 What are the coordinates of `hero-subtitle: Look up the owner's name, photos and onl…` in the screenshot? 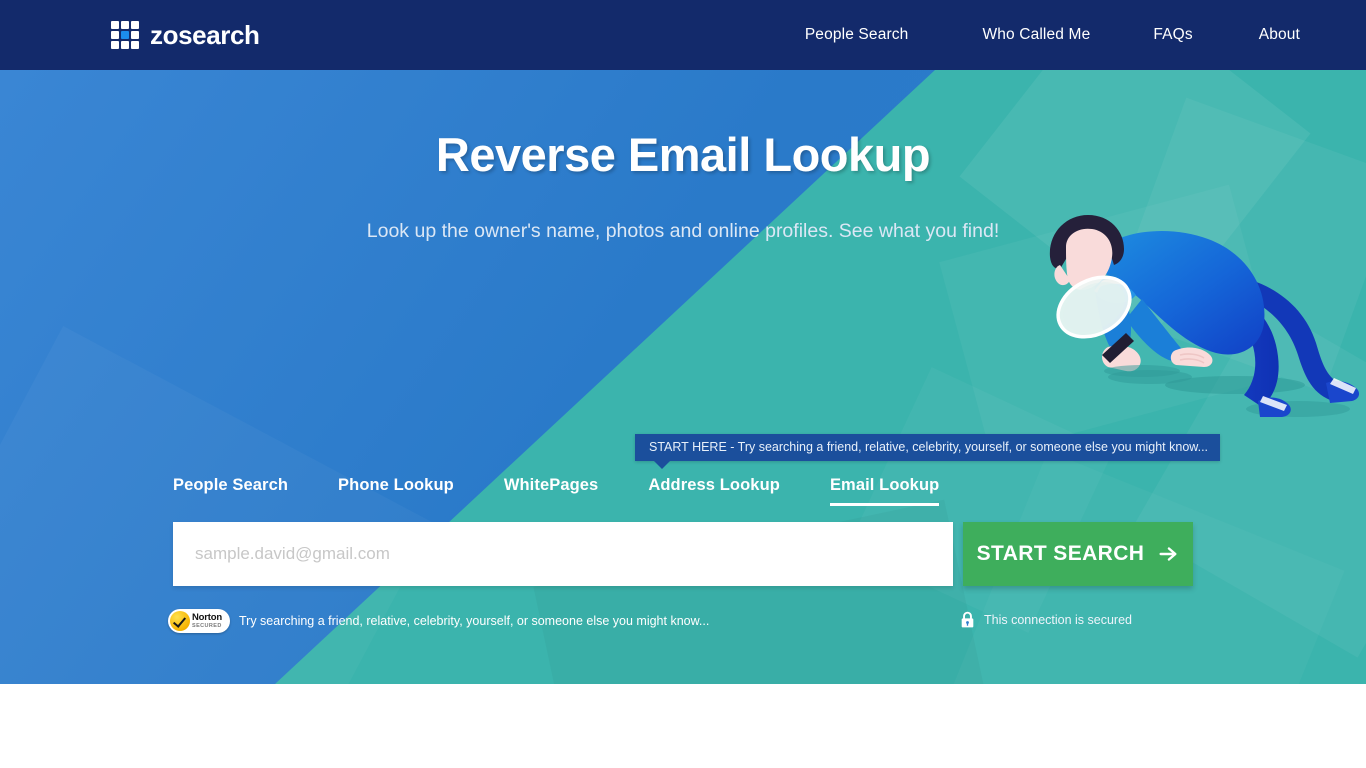 It's located at (683, 231).